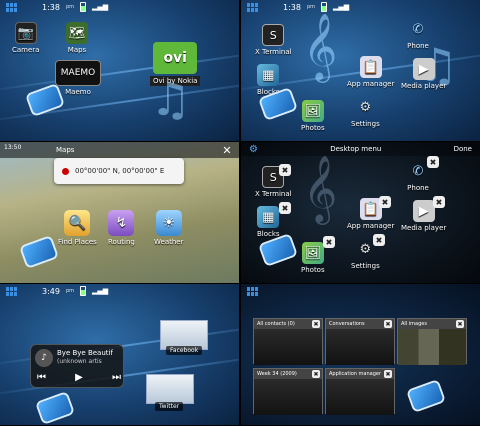 The height and width of the screenshot is (426, 480). What do you see at coordinates (77, 38) in the screenshot?
I see `maps-shortcut: 🗺 Maps` at bounding box center [77, 38].